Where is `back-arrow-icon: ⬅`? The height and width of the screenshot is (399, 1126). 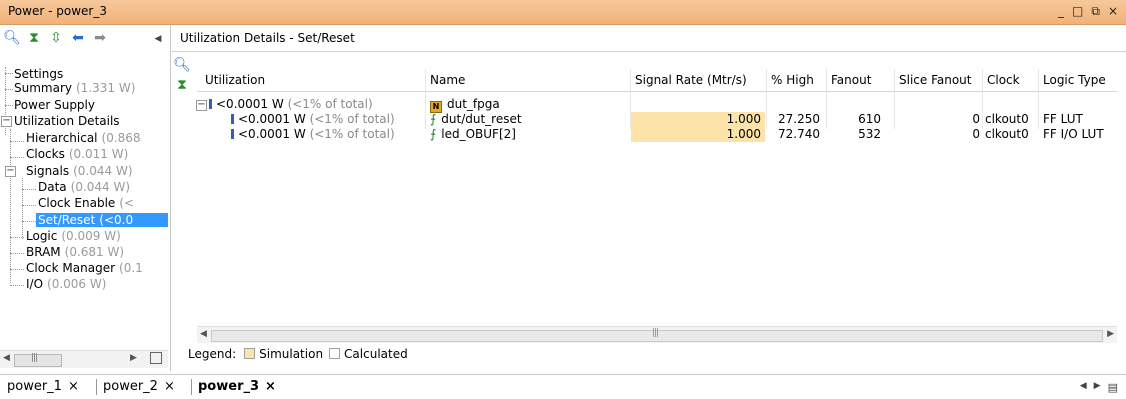 back-arrow-icon: ⬅ is located at coordinates (78, 38).